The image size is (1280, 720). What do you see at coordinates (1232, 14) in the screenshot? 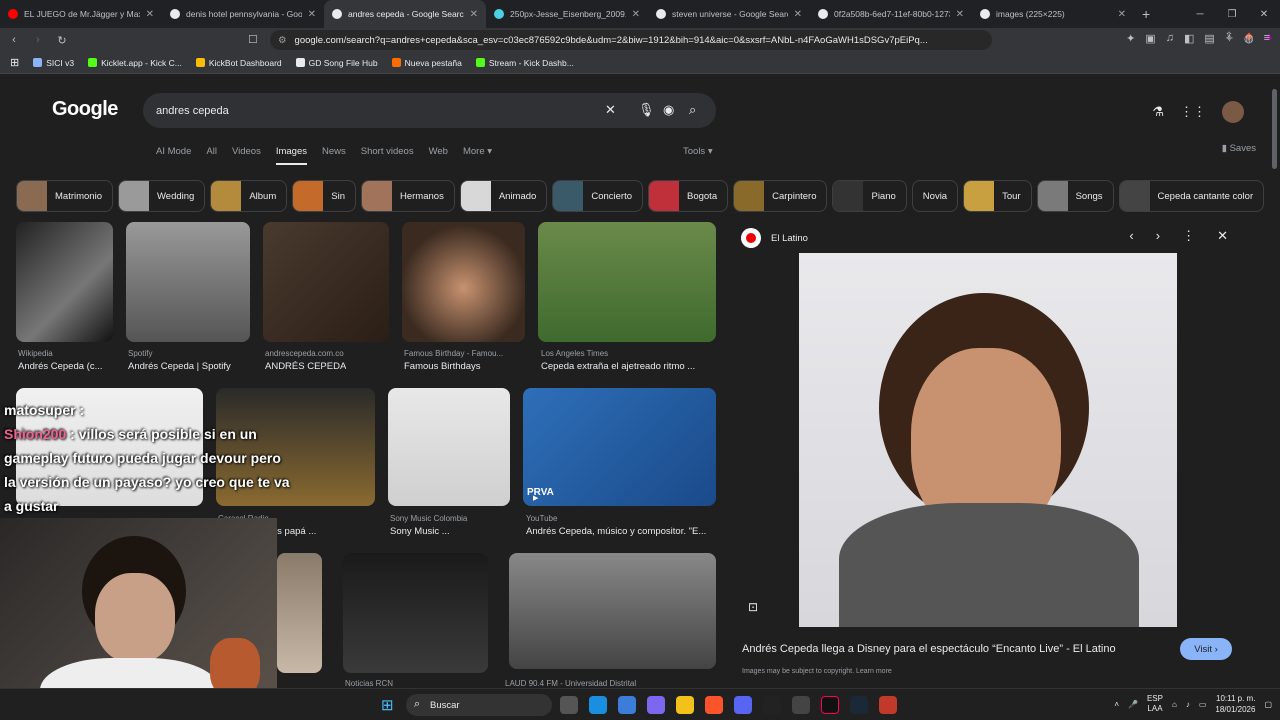
I see `restore-icon: ❐` at bounding box center [1232, 14].